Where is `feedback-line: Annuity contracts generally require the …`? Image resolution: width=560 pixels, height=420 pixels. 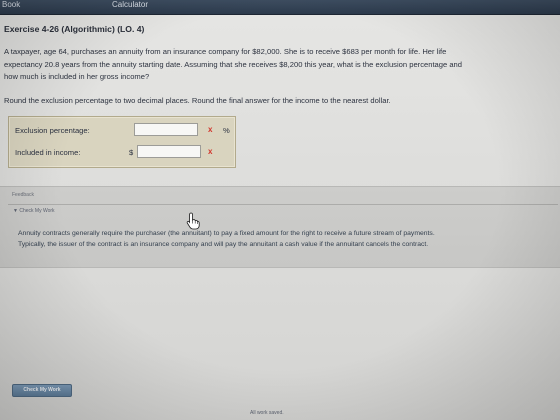
feedback-line: Annuity contracts generally require the … is located at coordinates (226, 233).